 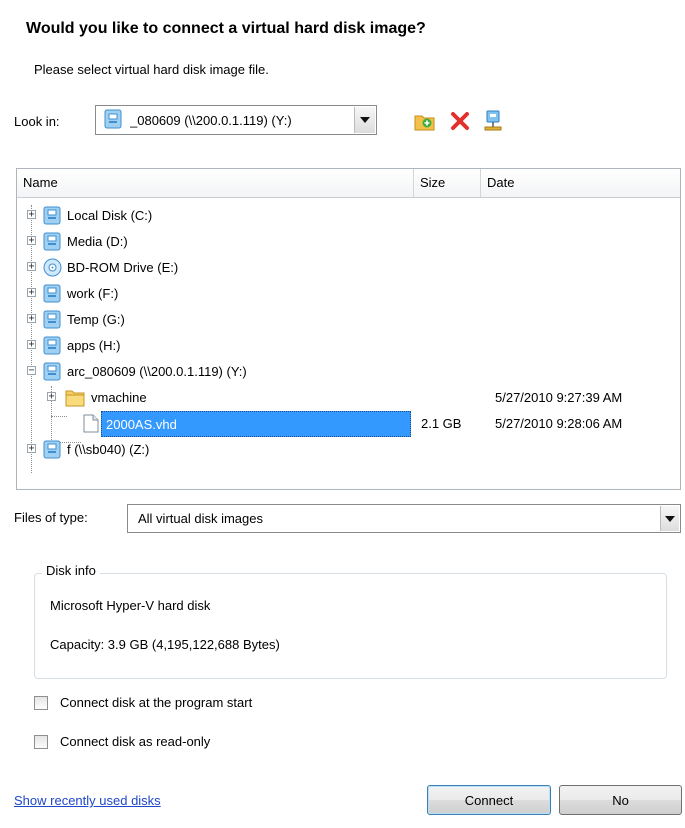 I want to click on read-only-label: Connect disk as read-only, so click(x=135, y=741).